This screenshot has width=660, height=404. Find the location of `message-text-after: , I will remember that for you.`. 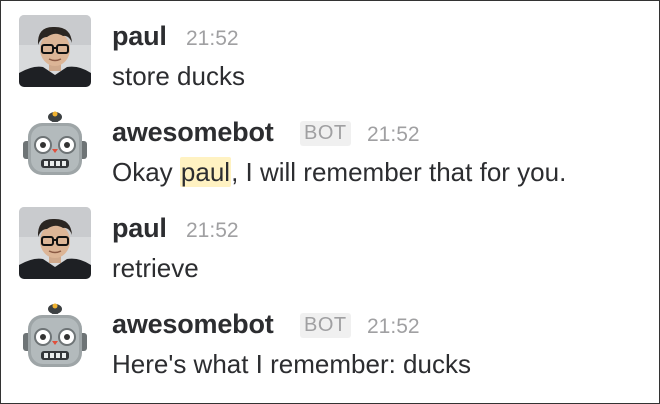

message-text-after: , I will remember that for you. is located at coordinates (399, 172).